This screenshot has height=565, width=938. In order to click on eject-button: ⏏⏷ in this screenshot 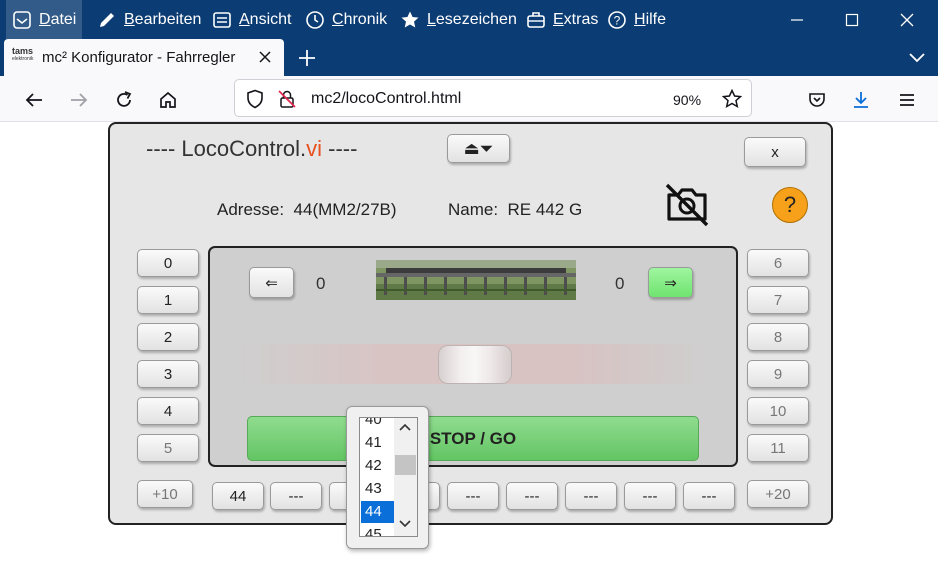, I will do `click(478, 148)`.